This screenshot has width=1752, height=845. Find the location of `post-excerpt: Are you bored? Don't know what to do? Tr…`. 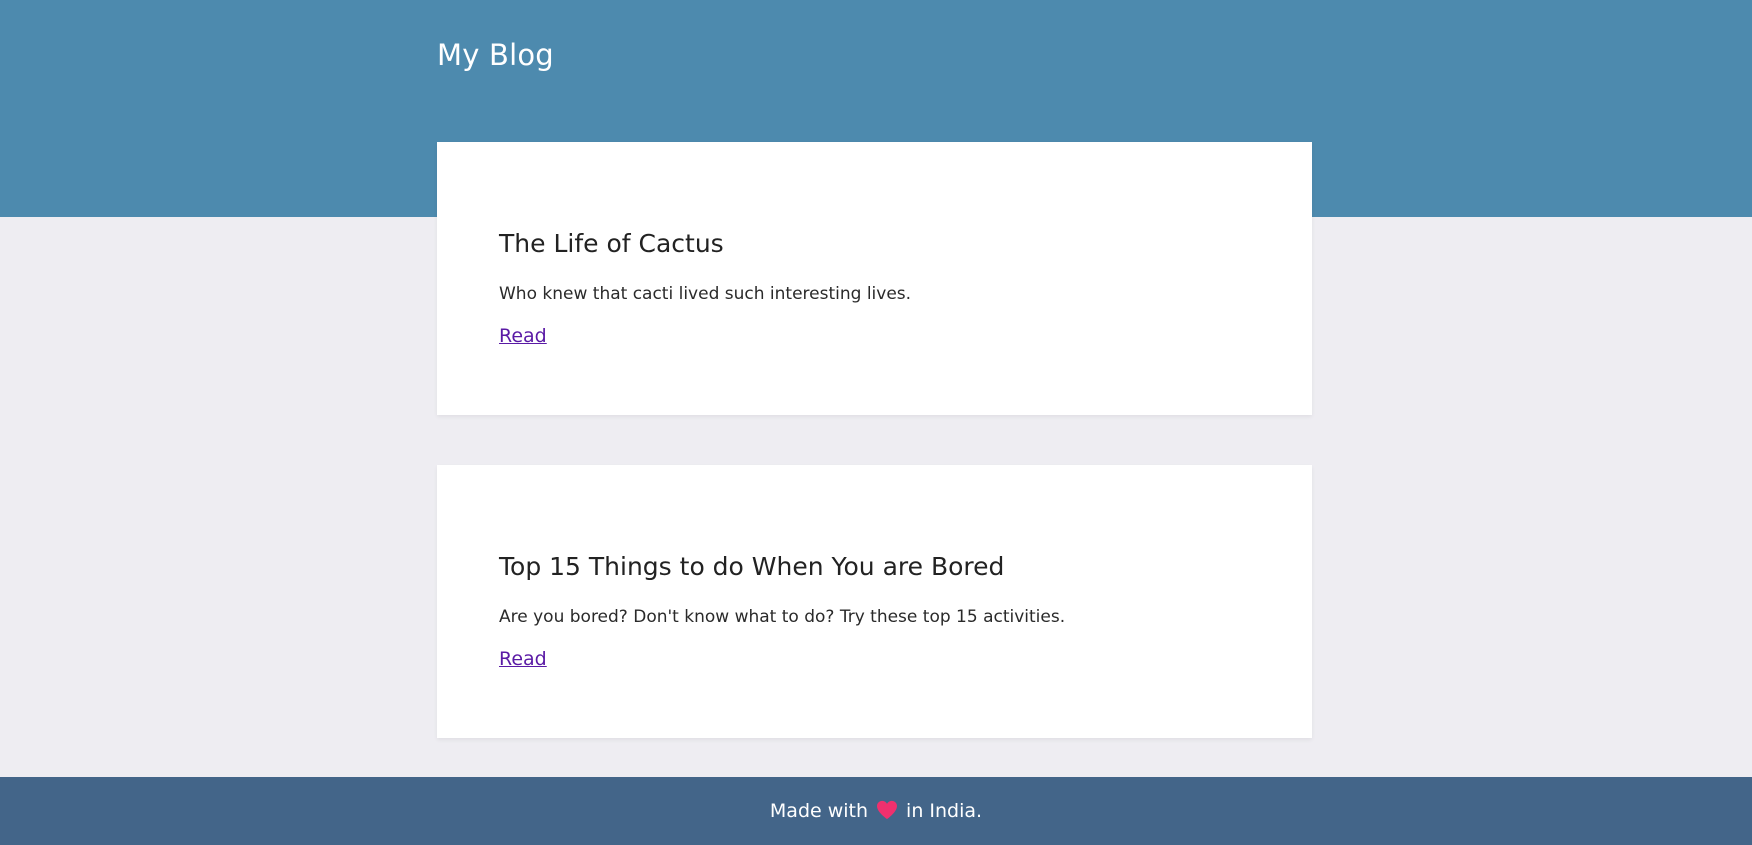

post-excerpt: Are you bored? Don't know what to do? Tr… is located at coordinates (782, 616).